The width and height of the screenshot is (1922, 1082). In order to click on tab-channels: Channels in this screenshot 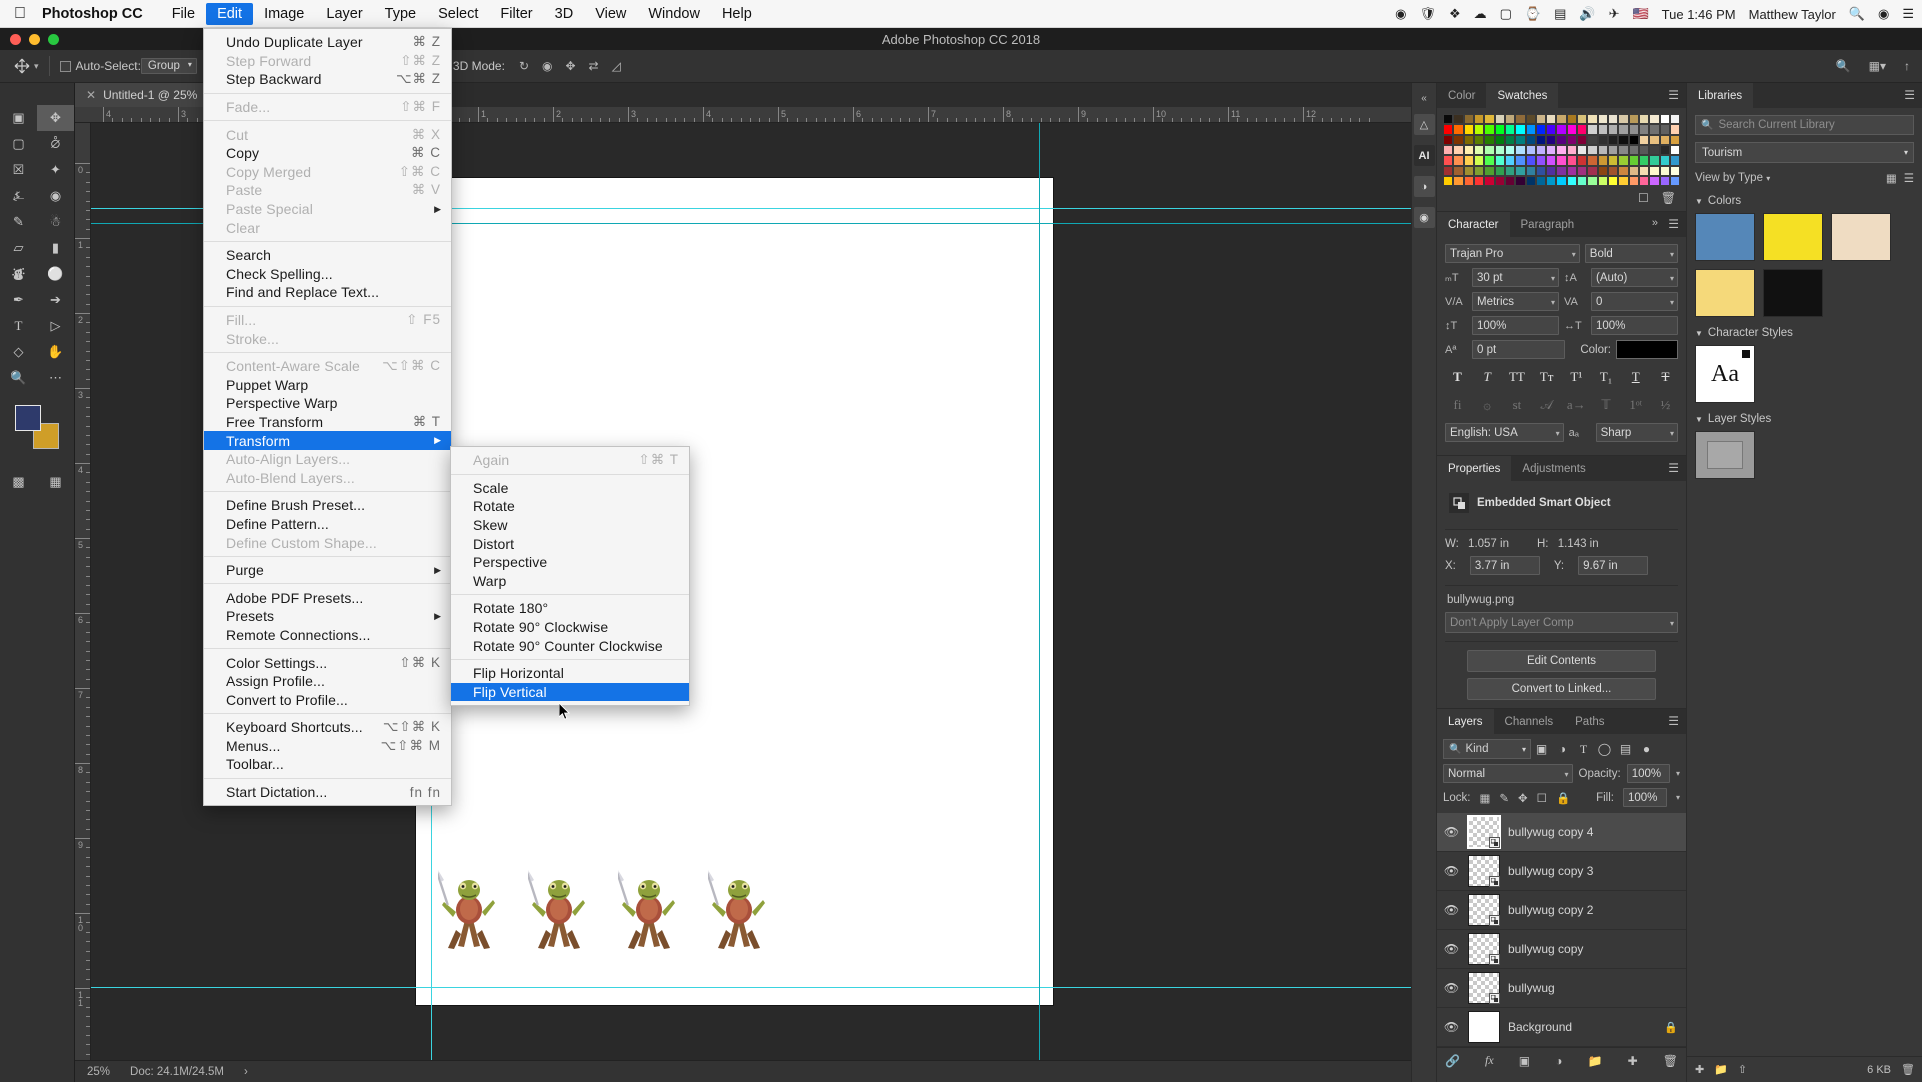, I will do `click(1529, 721)`.